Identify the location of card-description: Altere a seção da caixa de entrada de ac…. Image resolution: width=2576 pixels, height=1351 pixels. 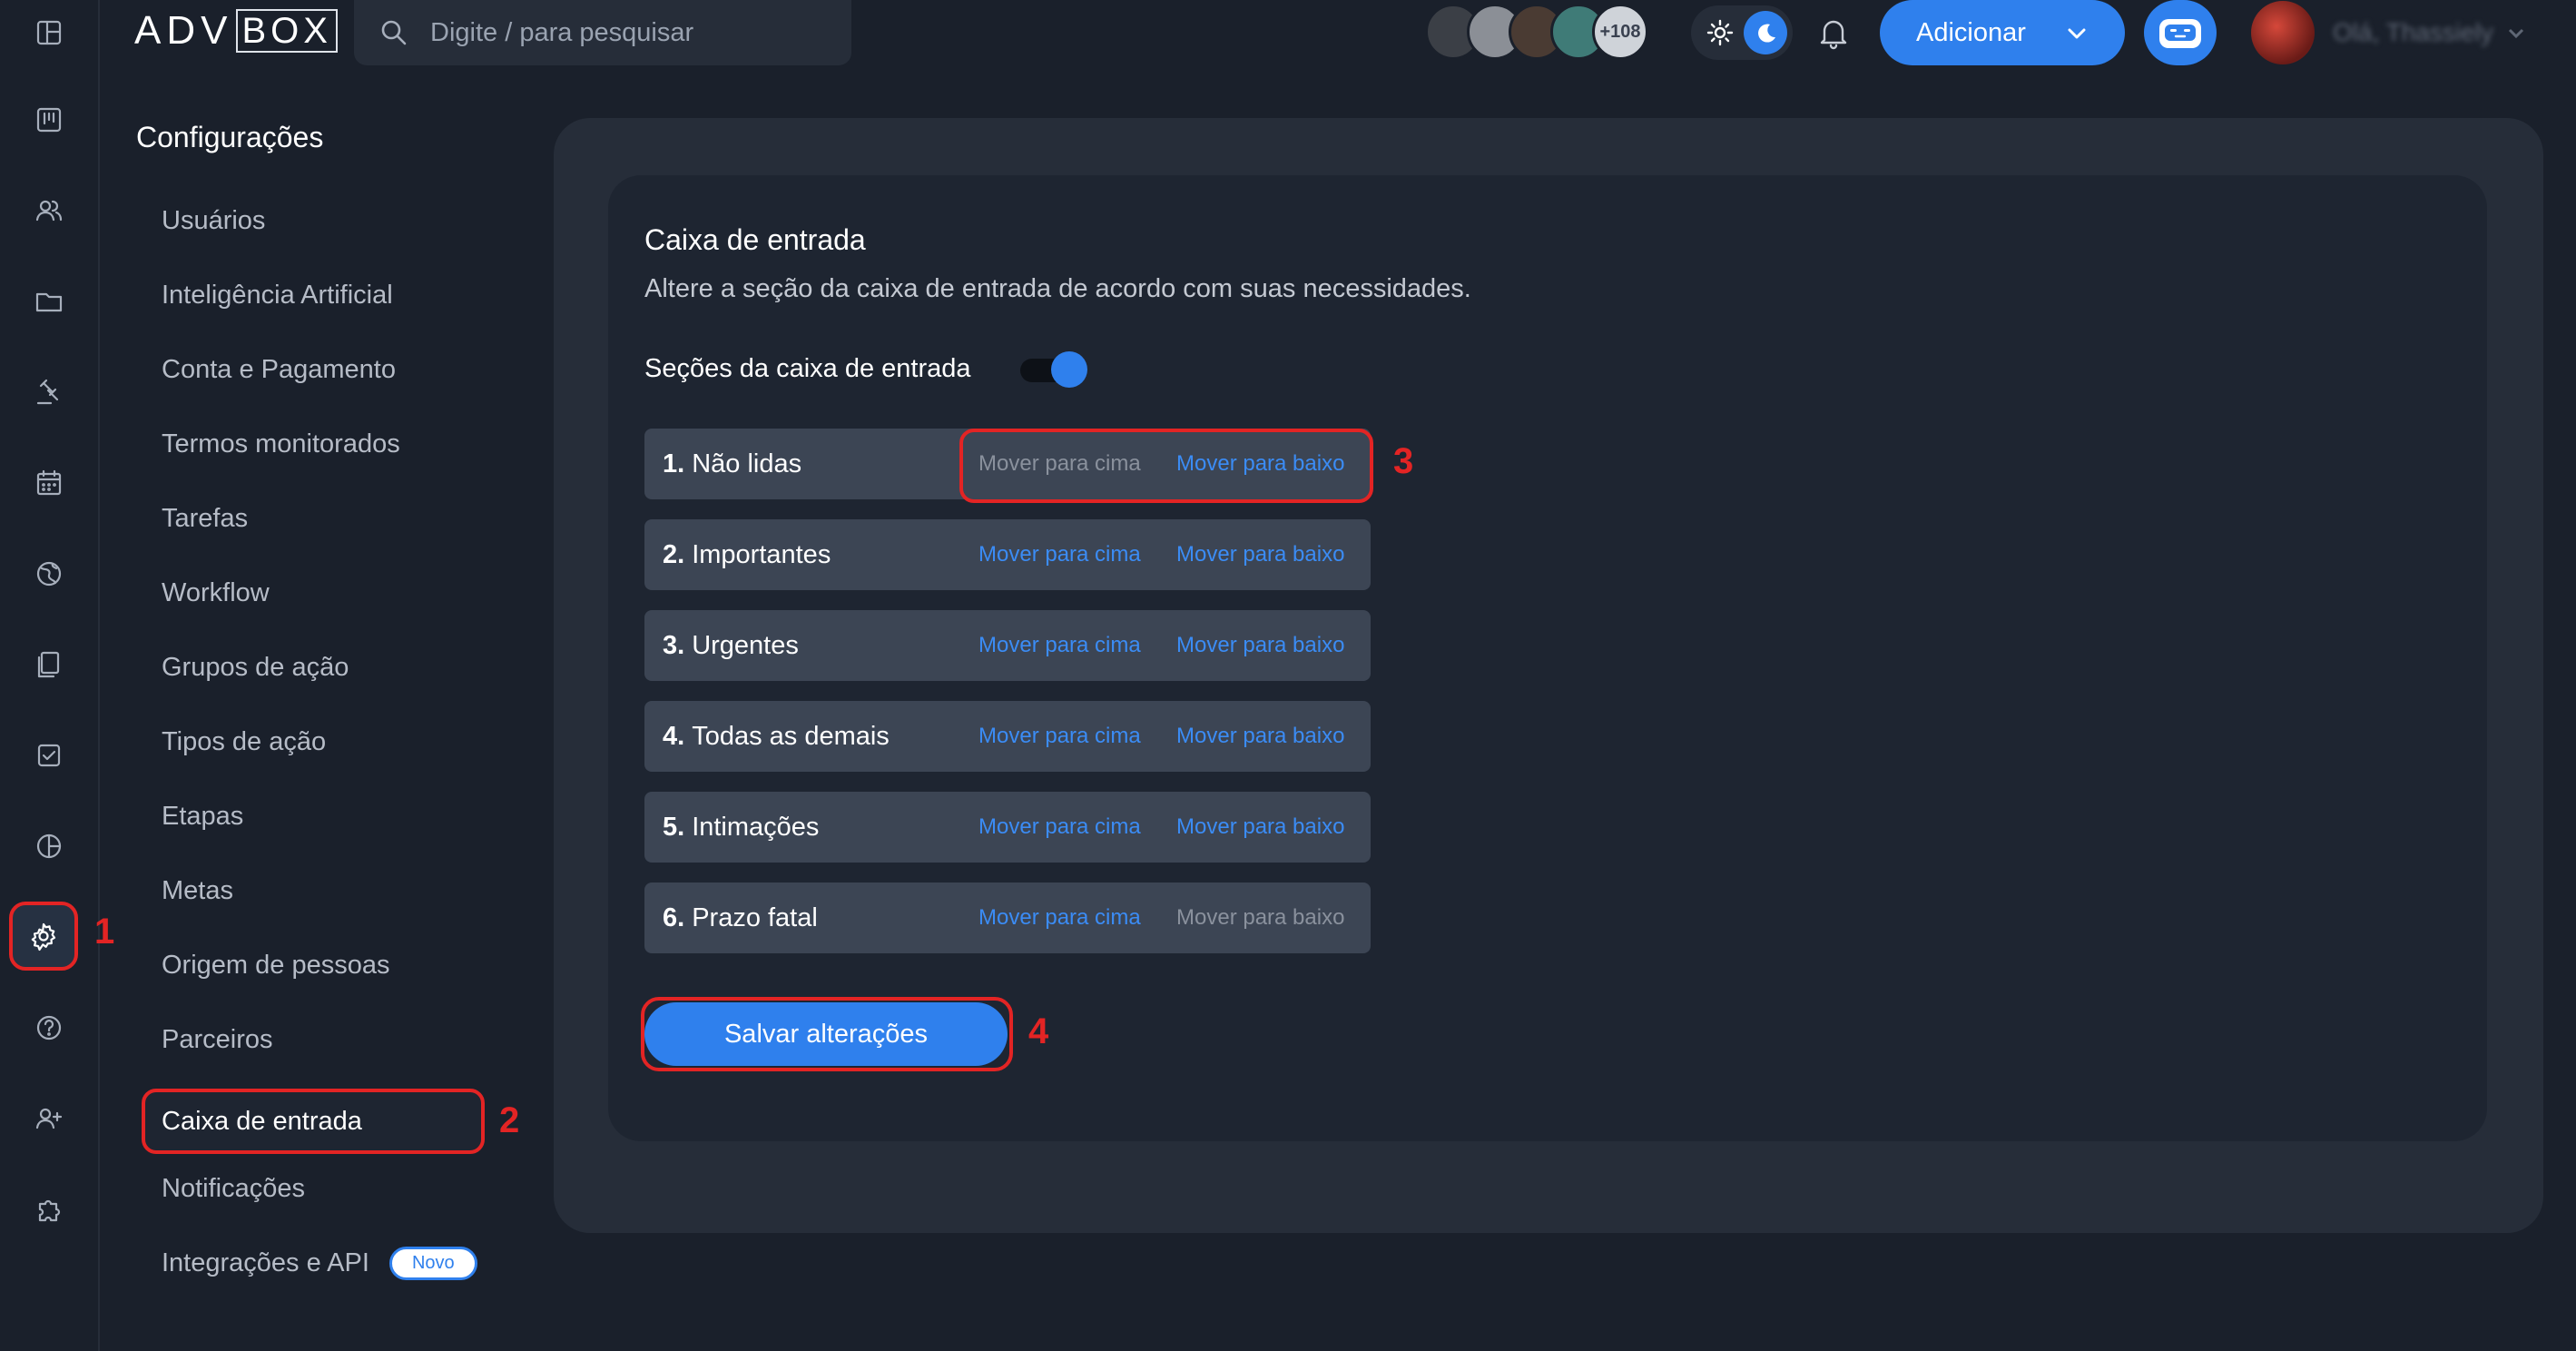
(1057, 288).